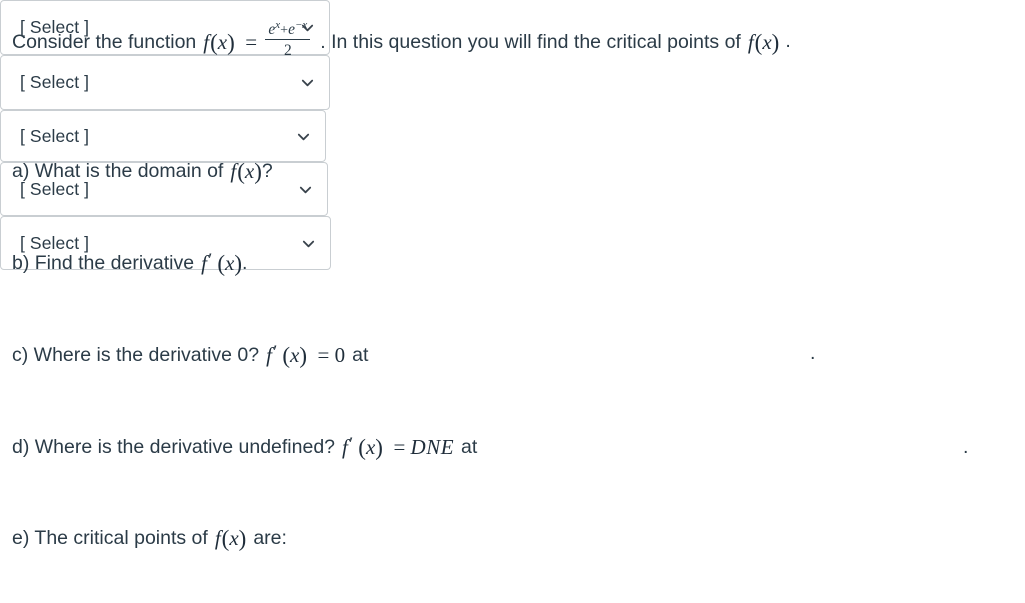 This screenshot has height=603, width=1025. What do you see at coordinates (55, 135) in the screenshot?
I see `part-c-select-value: [ Select ]` at bounding box center [55, 135].